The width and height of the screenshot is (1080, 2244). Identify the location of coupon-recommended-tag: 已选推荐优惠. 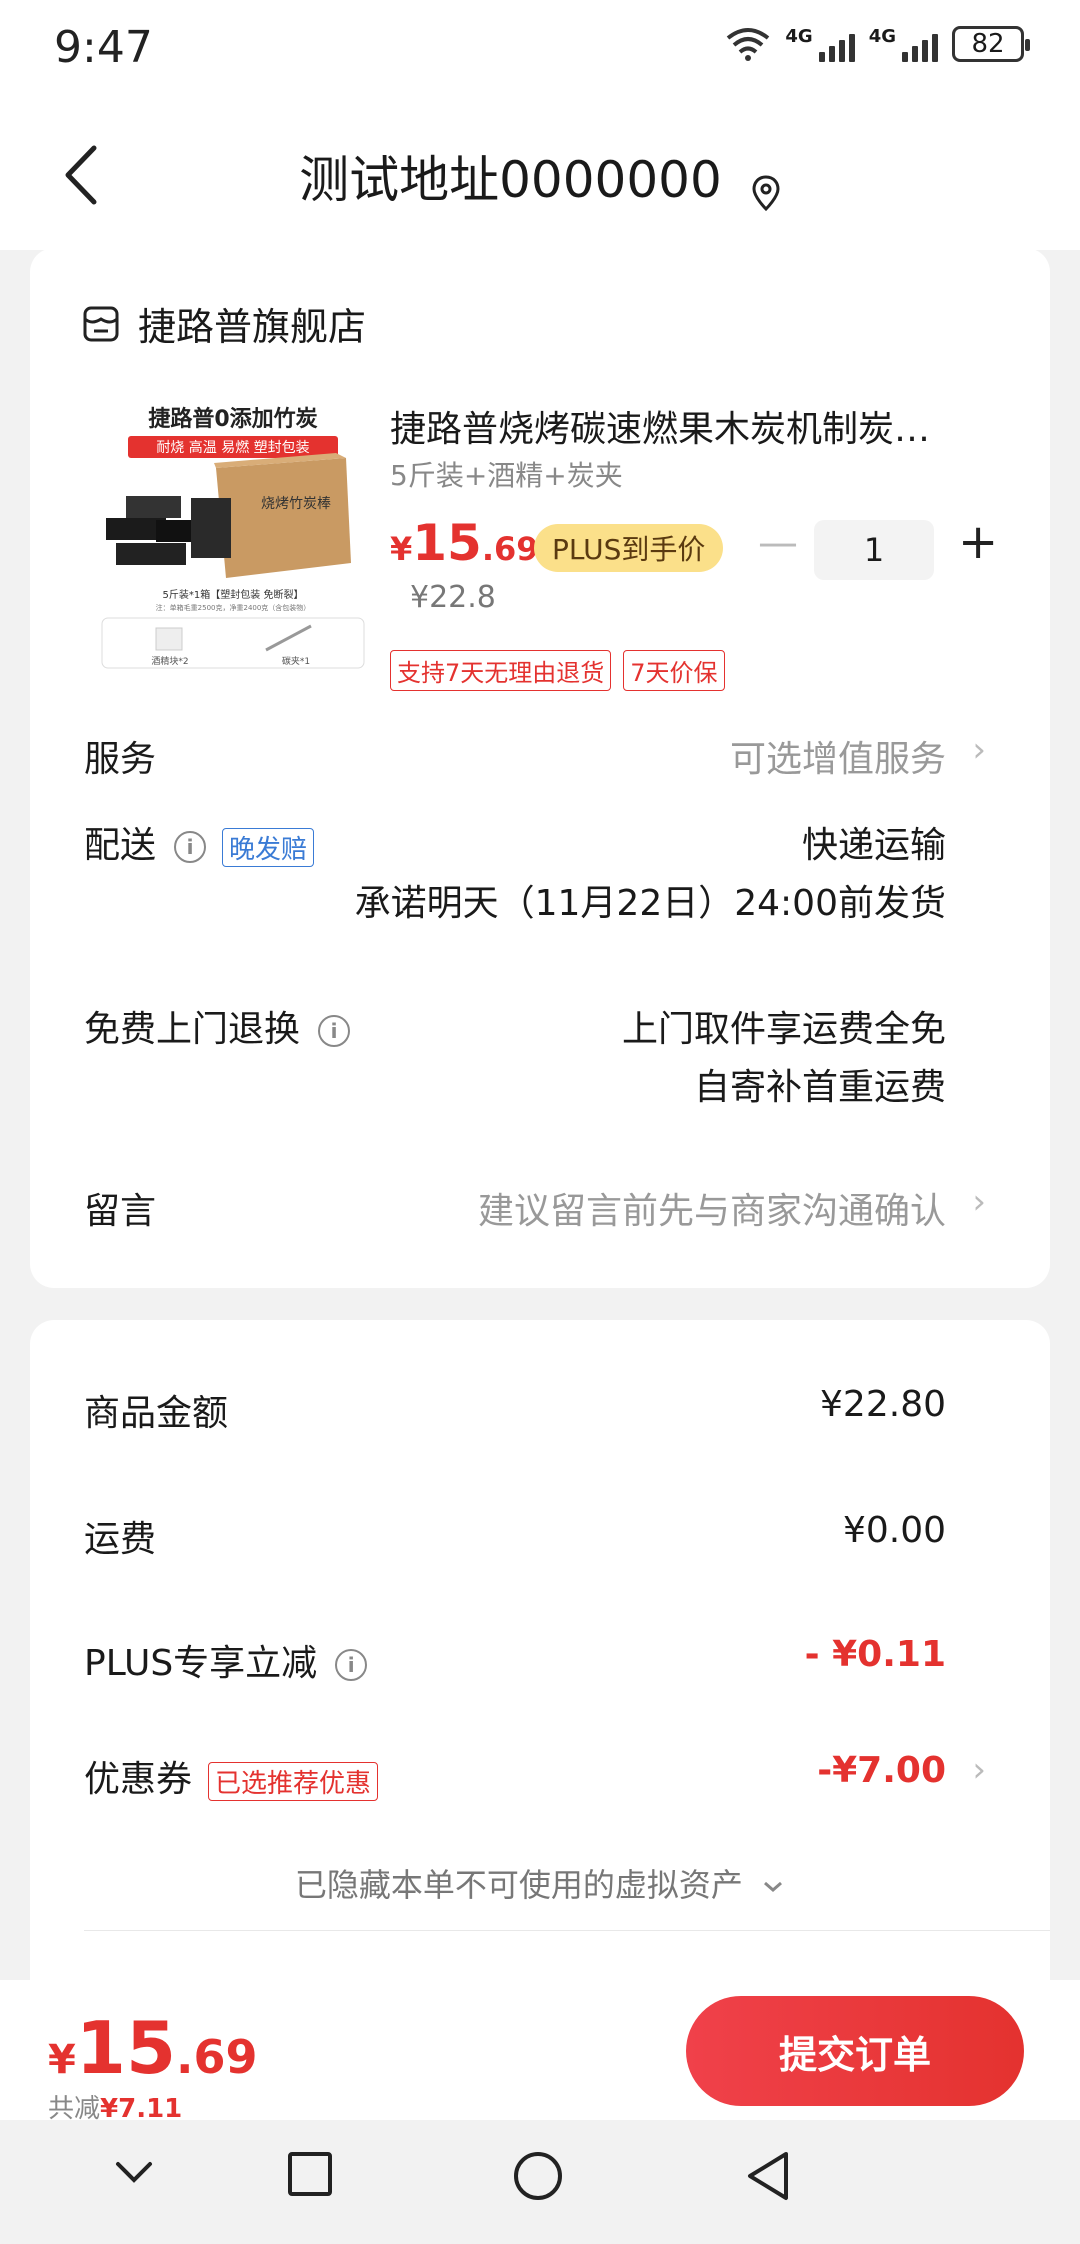
(293, 1781).